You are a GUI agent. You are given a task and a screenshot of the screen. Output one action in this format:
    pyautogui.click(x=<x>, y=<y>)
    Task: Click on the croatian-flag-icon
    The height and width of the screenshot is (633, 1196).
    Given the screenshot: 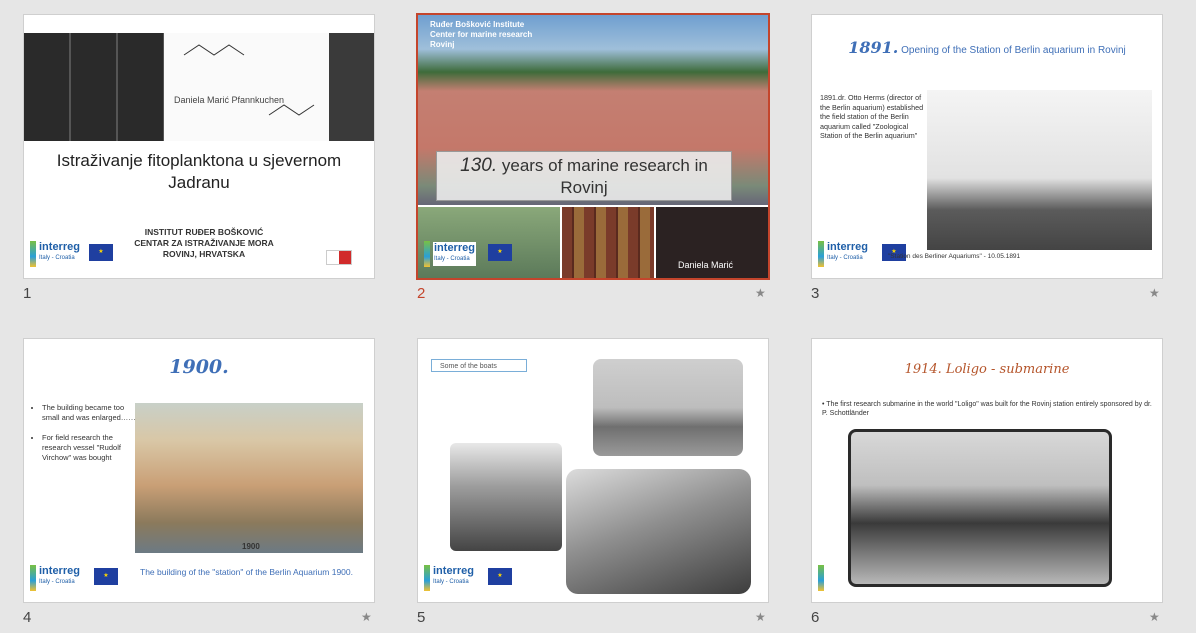 What is the action you would take?
    pyautogui.click(x=339, y=257)
    